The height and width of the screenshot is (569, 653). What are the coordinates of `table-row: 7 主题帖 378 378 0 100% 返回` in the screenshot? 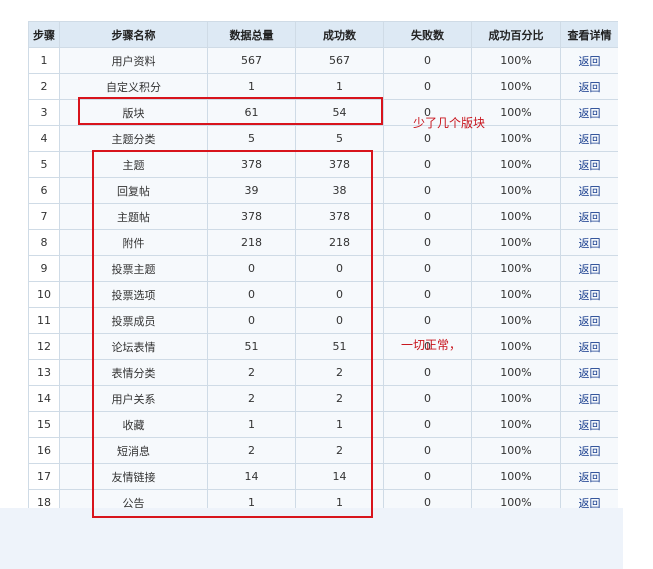 It's located at (323, 216).